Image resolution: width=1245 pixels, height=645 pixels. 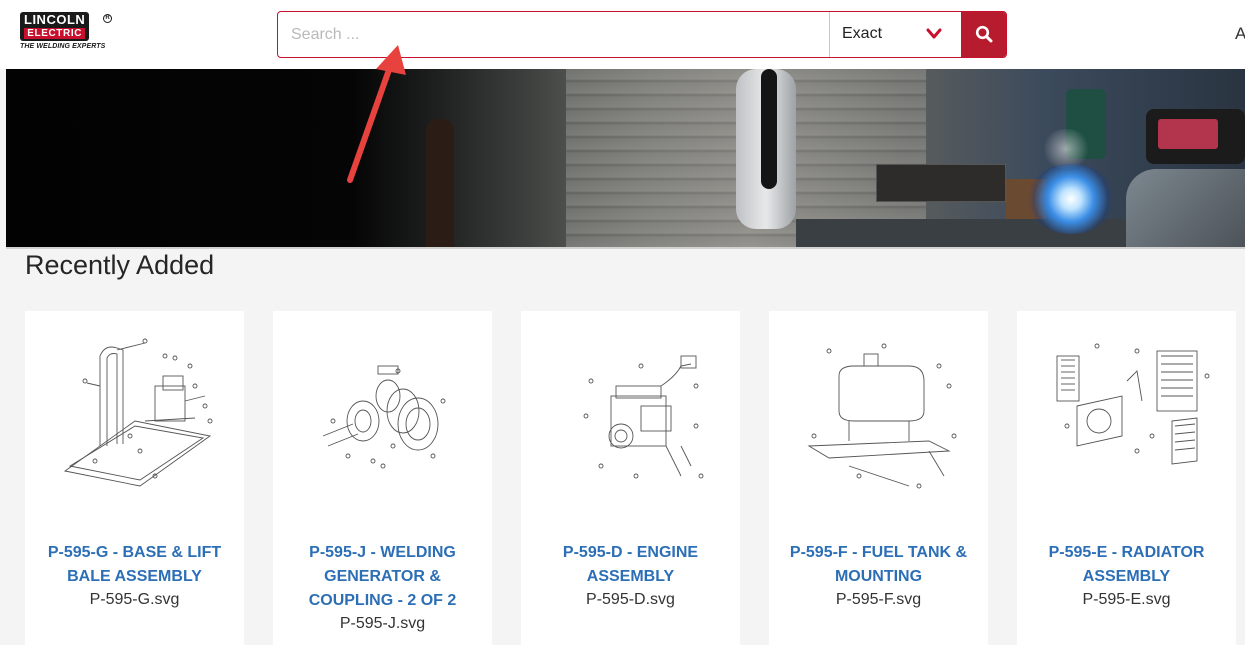 I want to click on logo-tagline: THE WELDING EXPERTS, so click(x=63, y=46).